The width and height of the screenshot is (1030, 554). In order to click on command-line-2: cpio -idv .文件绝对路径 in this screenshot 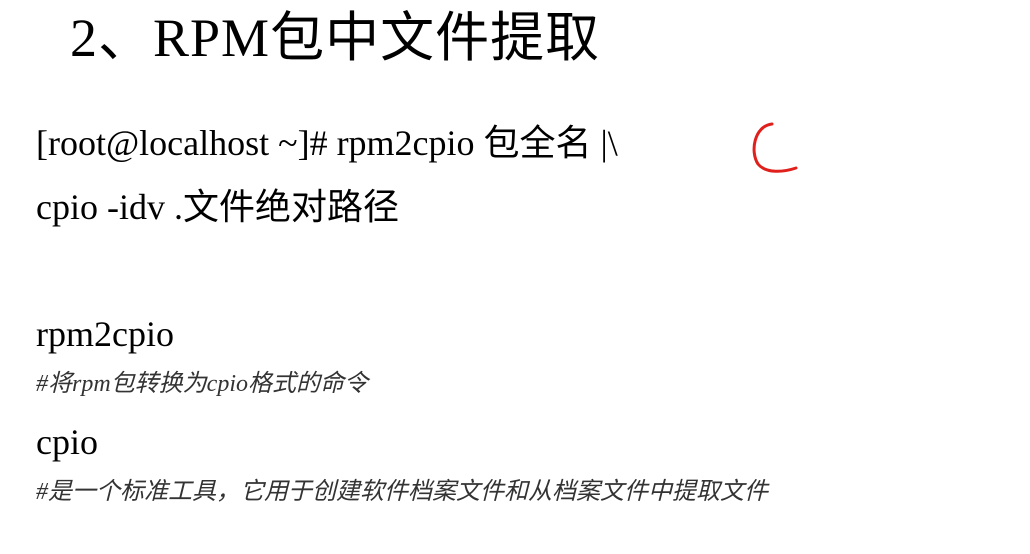, I will do `click(217, 207)`.